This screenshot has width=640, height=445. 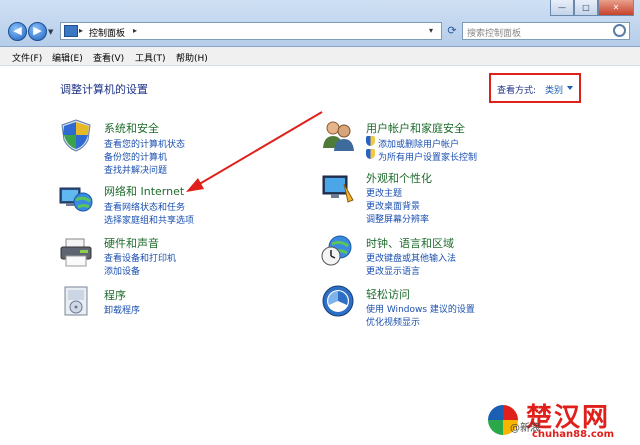 What do you see at coordinates (557, 420) in the screenshot?
I see `watermark: 楚汉网 @新浪 chuhan88.com` at bounding box center [557, 420].